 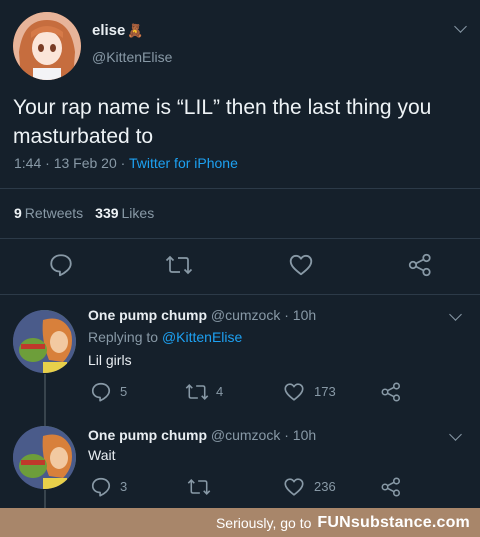 I want to click on tweet-stats: 9 Retweets 339 Likes, so click(x=84, y=213).